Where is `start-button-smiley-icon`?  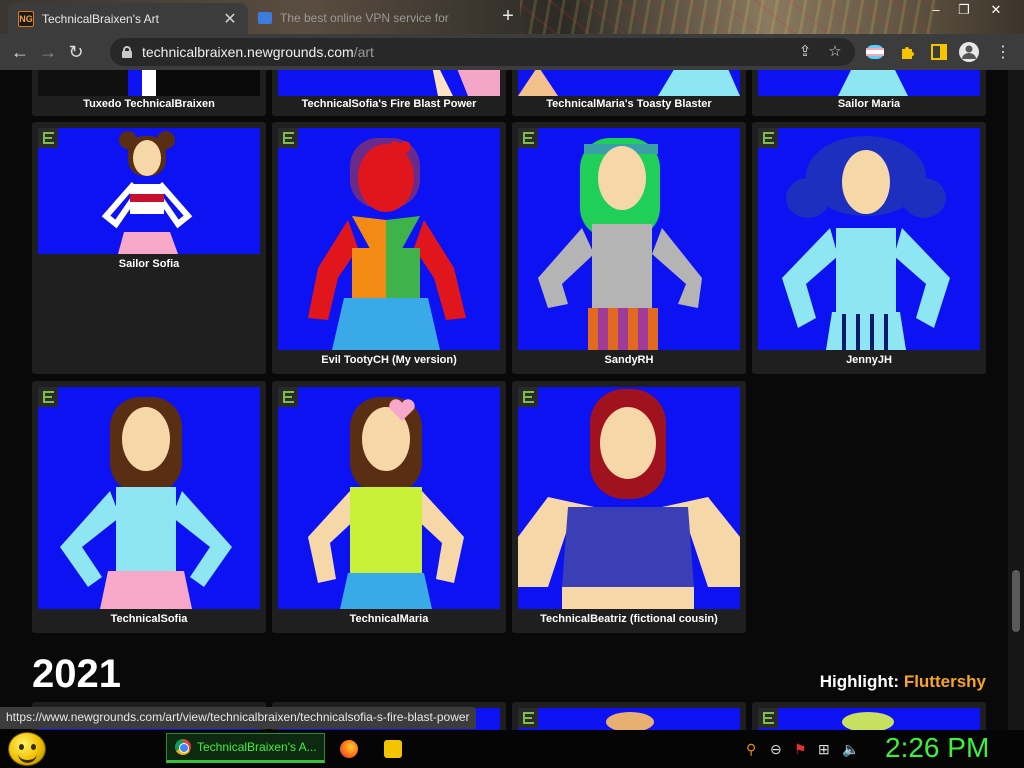
start-button-smiley-icon is located at coordinates (27, 749).